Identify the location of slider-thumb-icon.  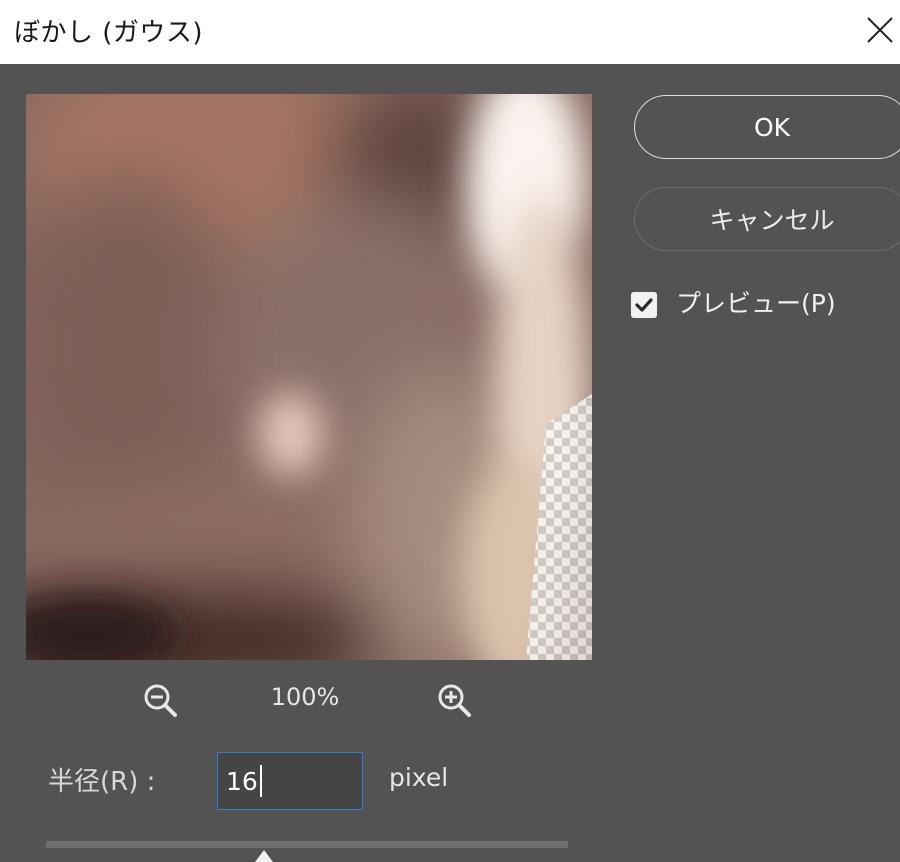
(264, 856).